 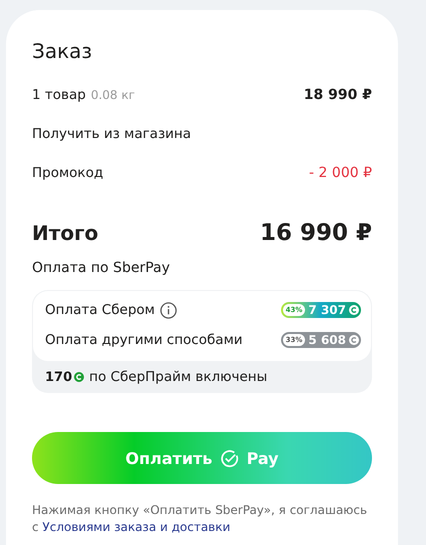 I want to click on terms-link: Условиями заказа и доставки, so click(x=136, y=527).